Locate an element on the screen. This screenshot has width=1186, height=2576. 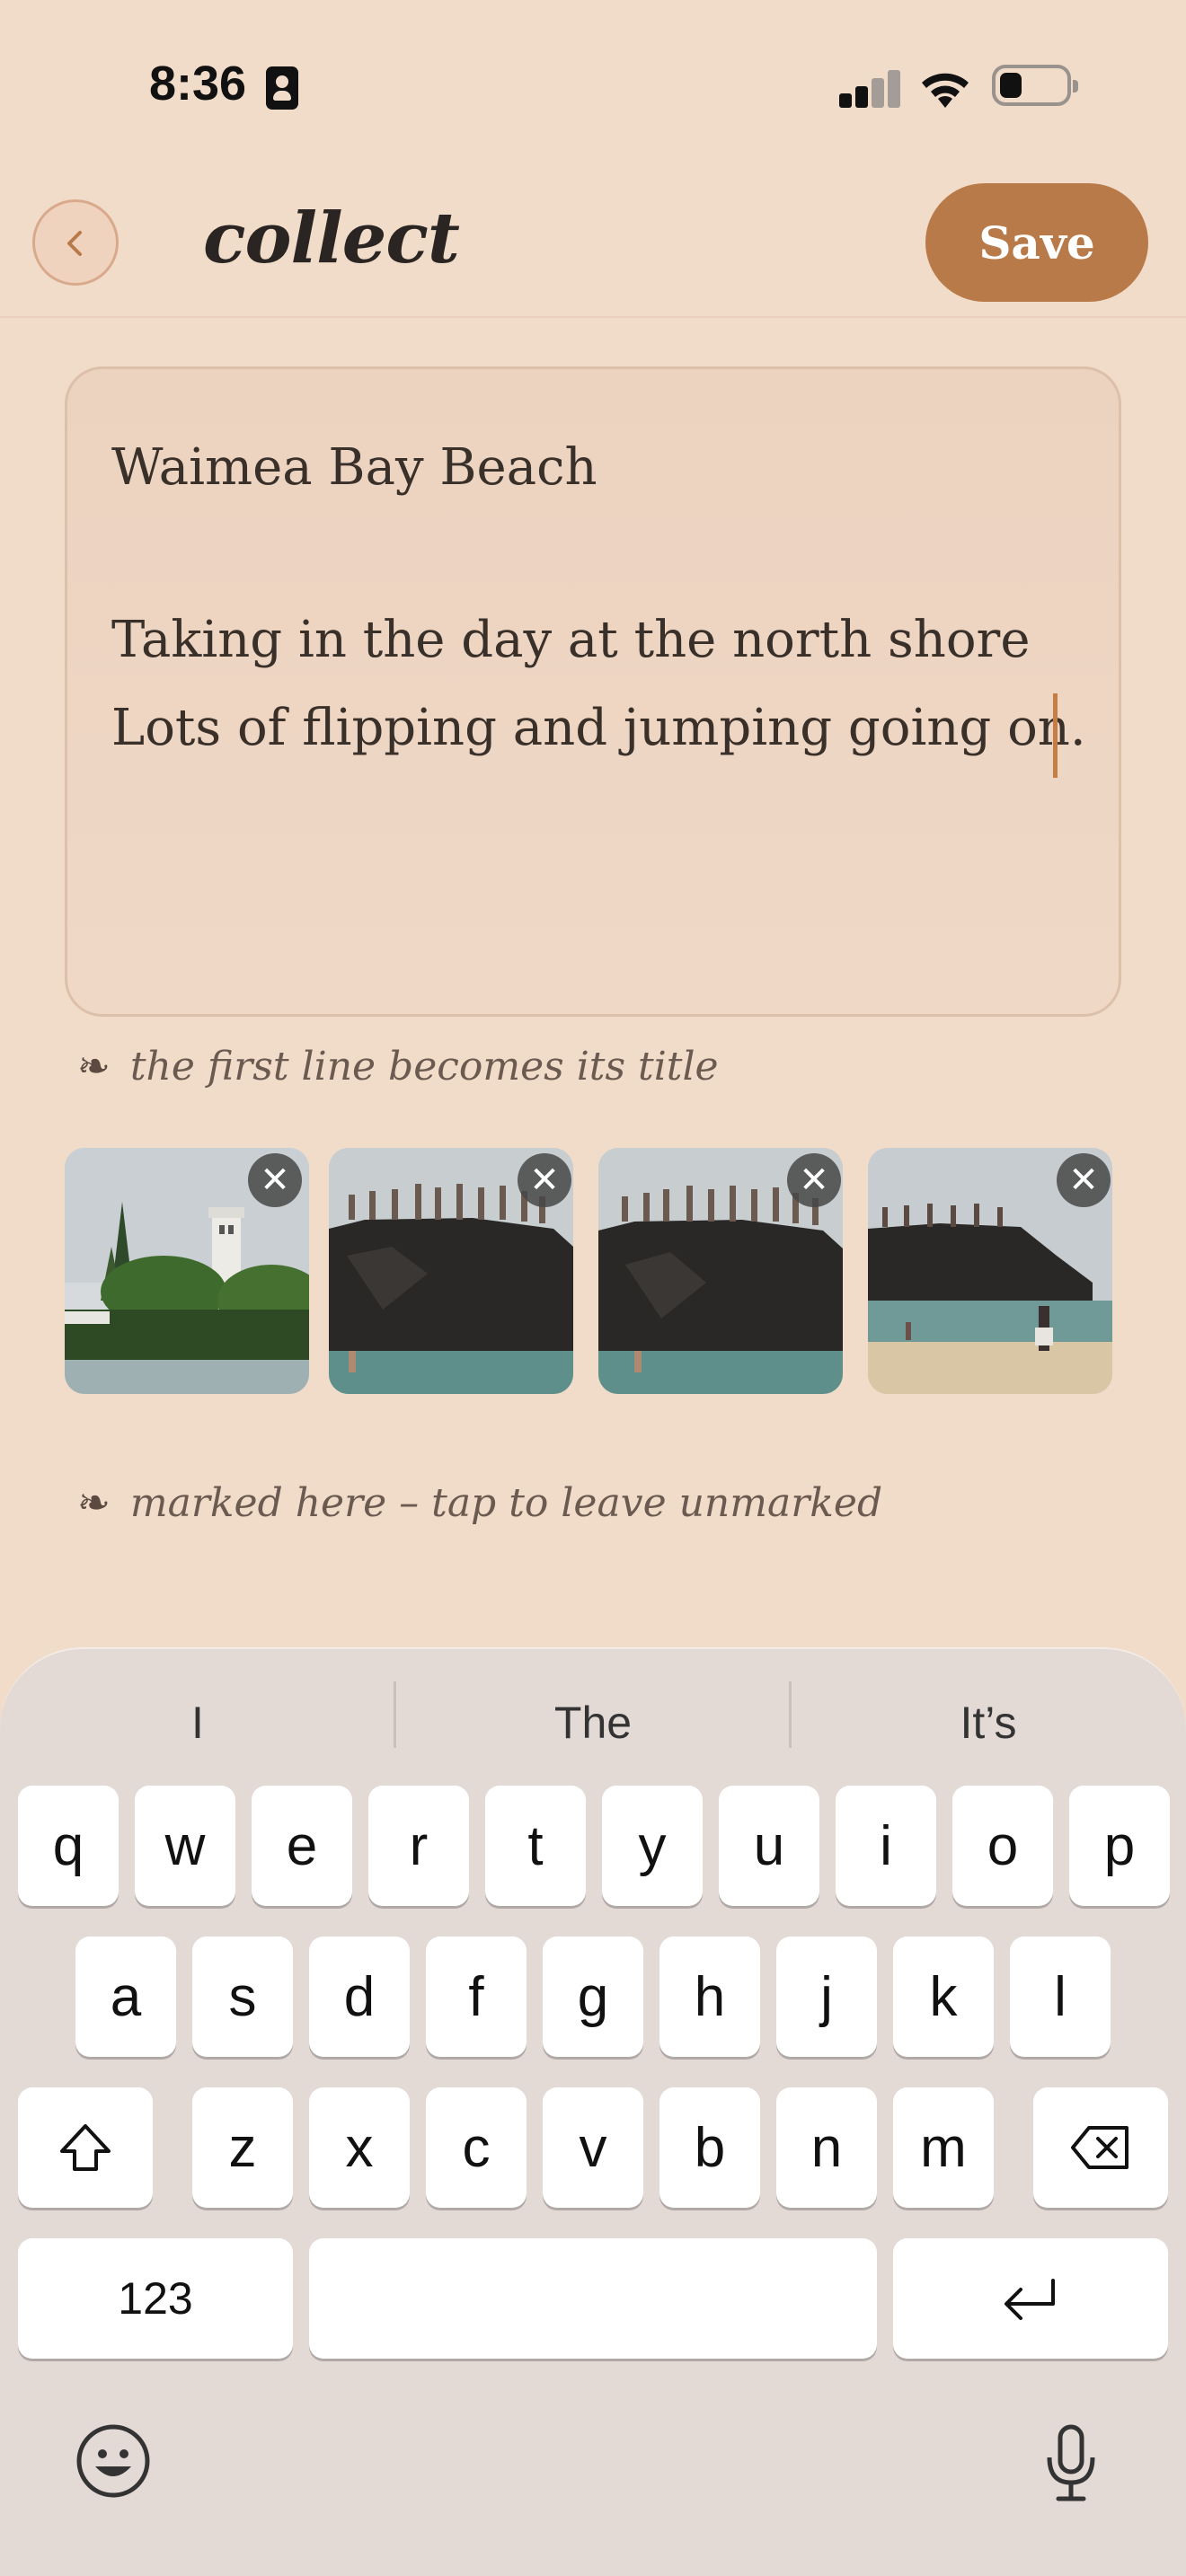
key: c is located at coordinates (476, 2147).